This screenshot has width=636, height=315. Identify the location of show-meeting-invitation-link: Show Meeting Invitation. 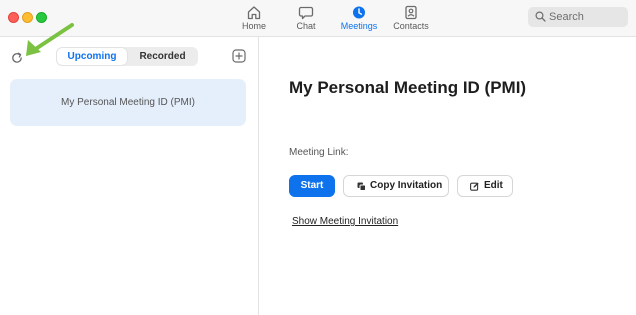
(345, 221).